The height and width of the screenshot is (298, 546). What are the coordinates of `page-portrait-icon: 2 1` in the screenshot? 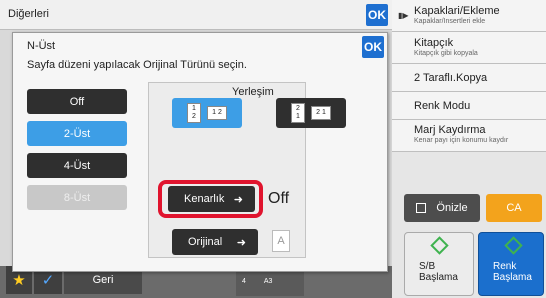 It's located at (298, 113).